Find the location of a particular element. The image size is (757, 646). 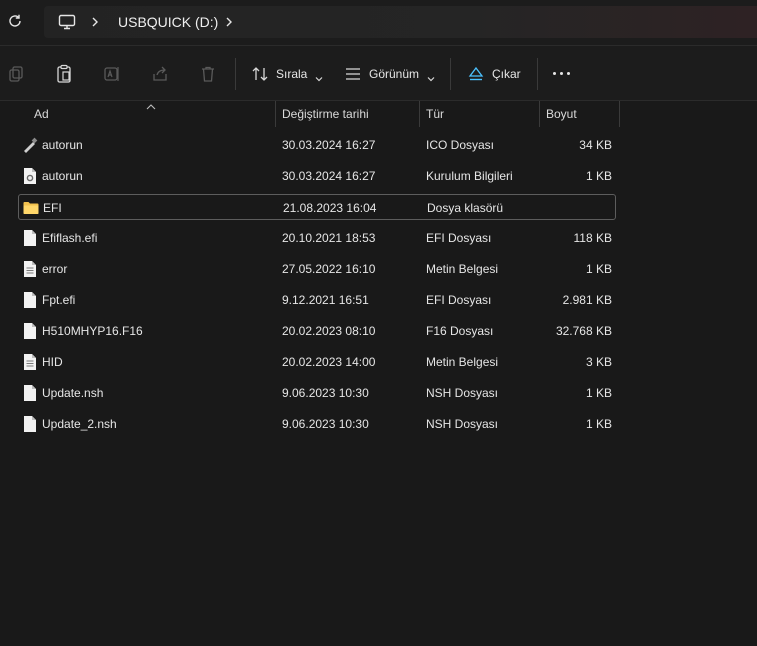

view-lines-icon is located at coordinates (353, 74).